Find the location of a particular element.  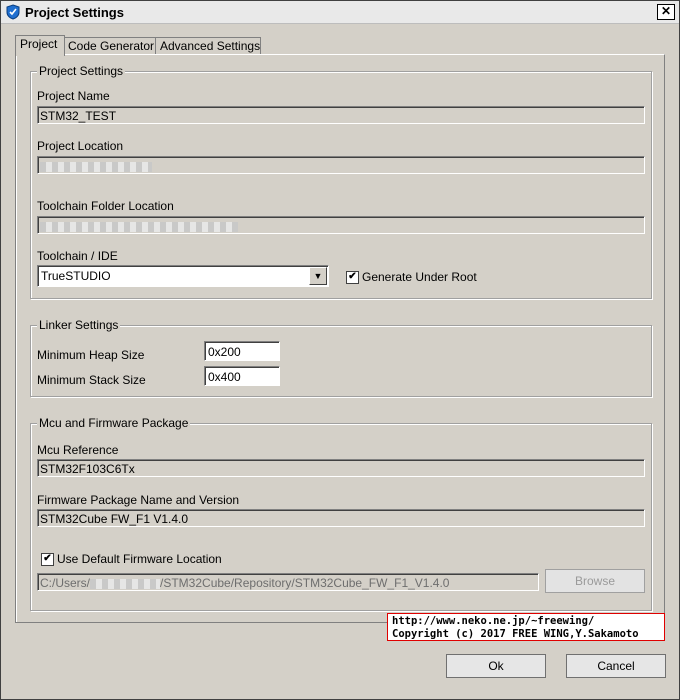

project-name-field: STM32_TEST is located at coordinates (341, 115).